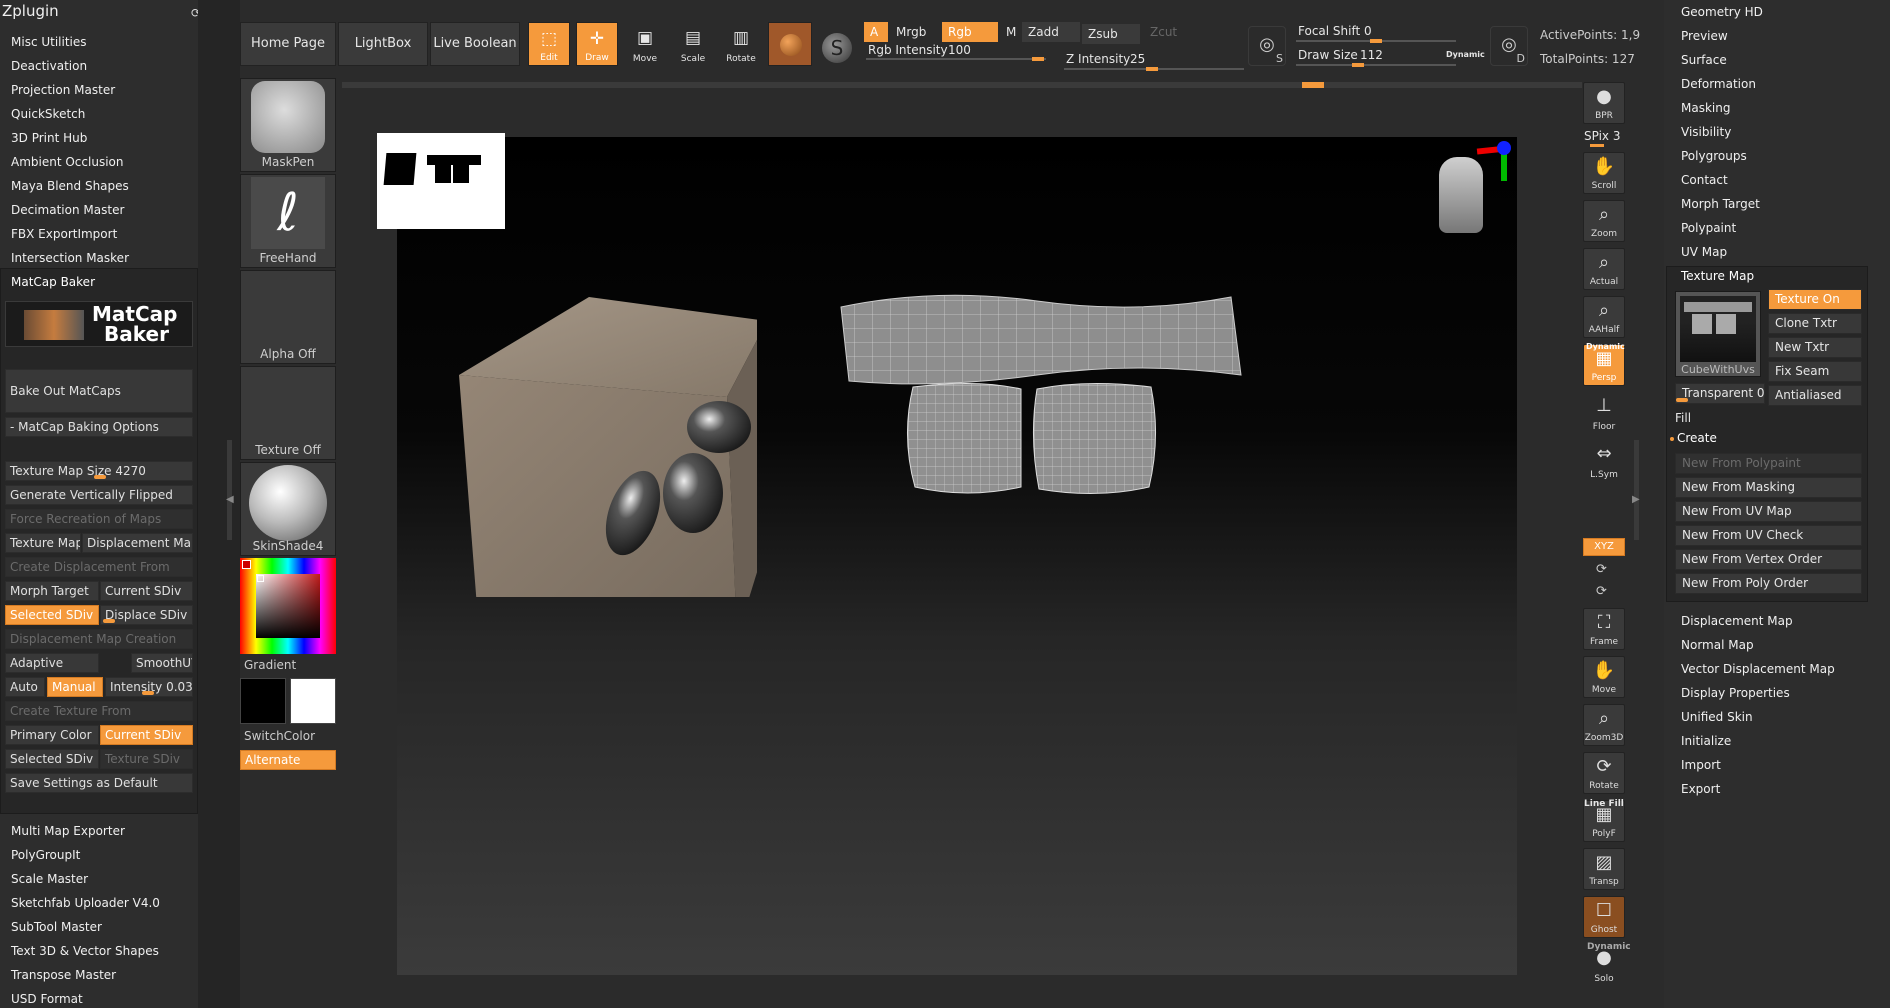 The width and height of the screenshot is (1890, 1008). I want to click on displace-sdiv-slider: Displace SDiv 1, so click(146, 615).